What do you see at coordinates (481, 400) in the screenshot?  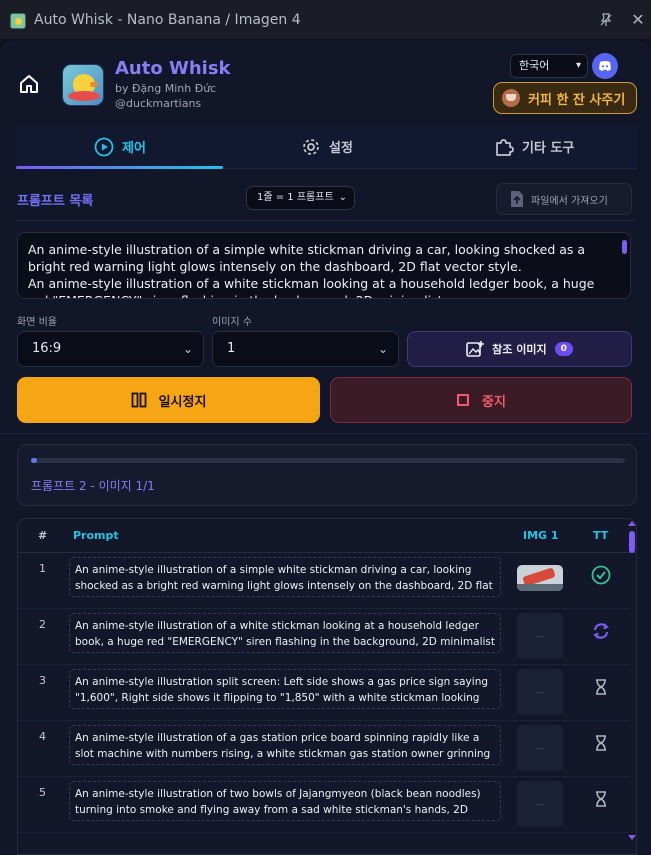 I see `stop-button: 중지` at bounding box center [481, 400].